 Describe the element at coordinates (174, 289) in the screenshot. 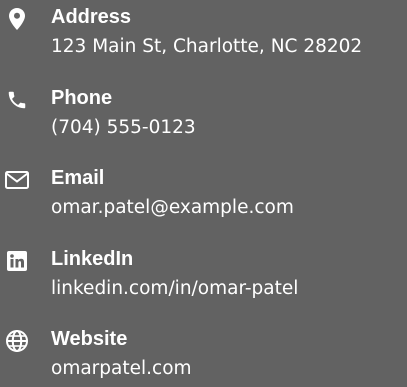

I see `linkedin-value: linkedin.com/in/omar-patel` at that location.